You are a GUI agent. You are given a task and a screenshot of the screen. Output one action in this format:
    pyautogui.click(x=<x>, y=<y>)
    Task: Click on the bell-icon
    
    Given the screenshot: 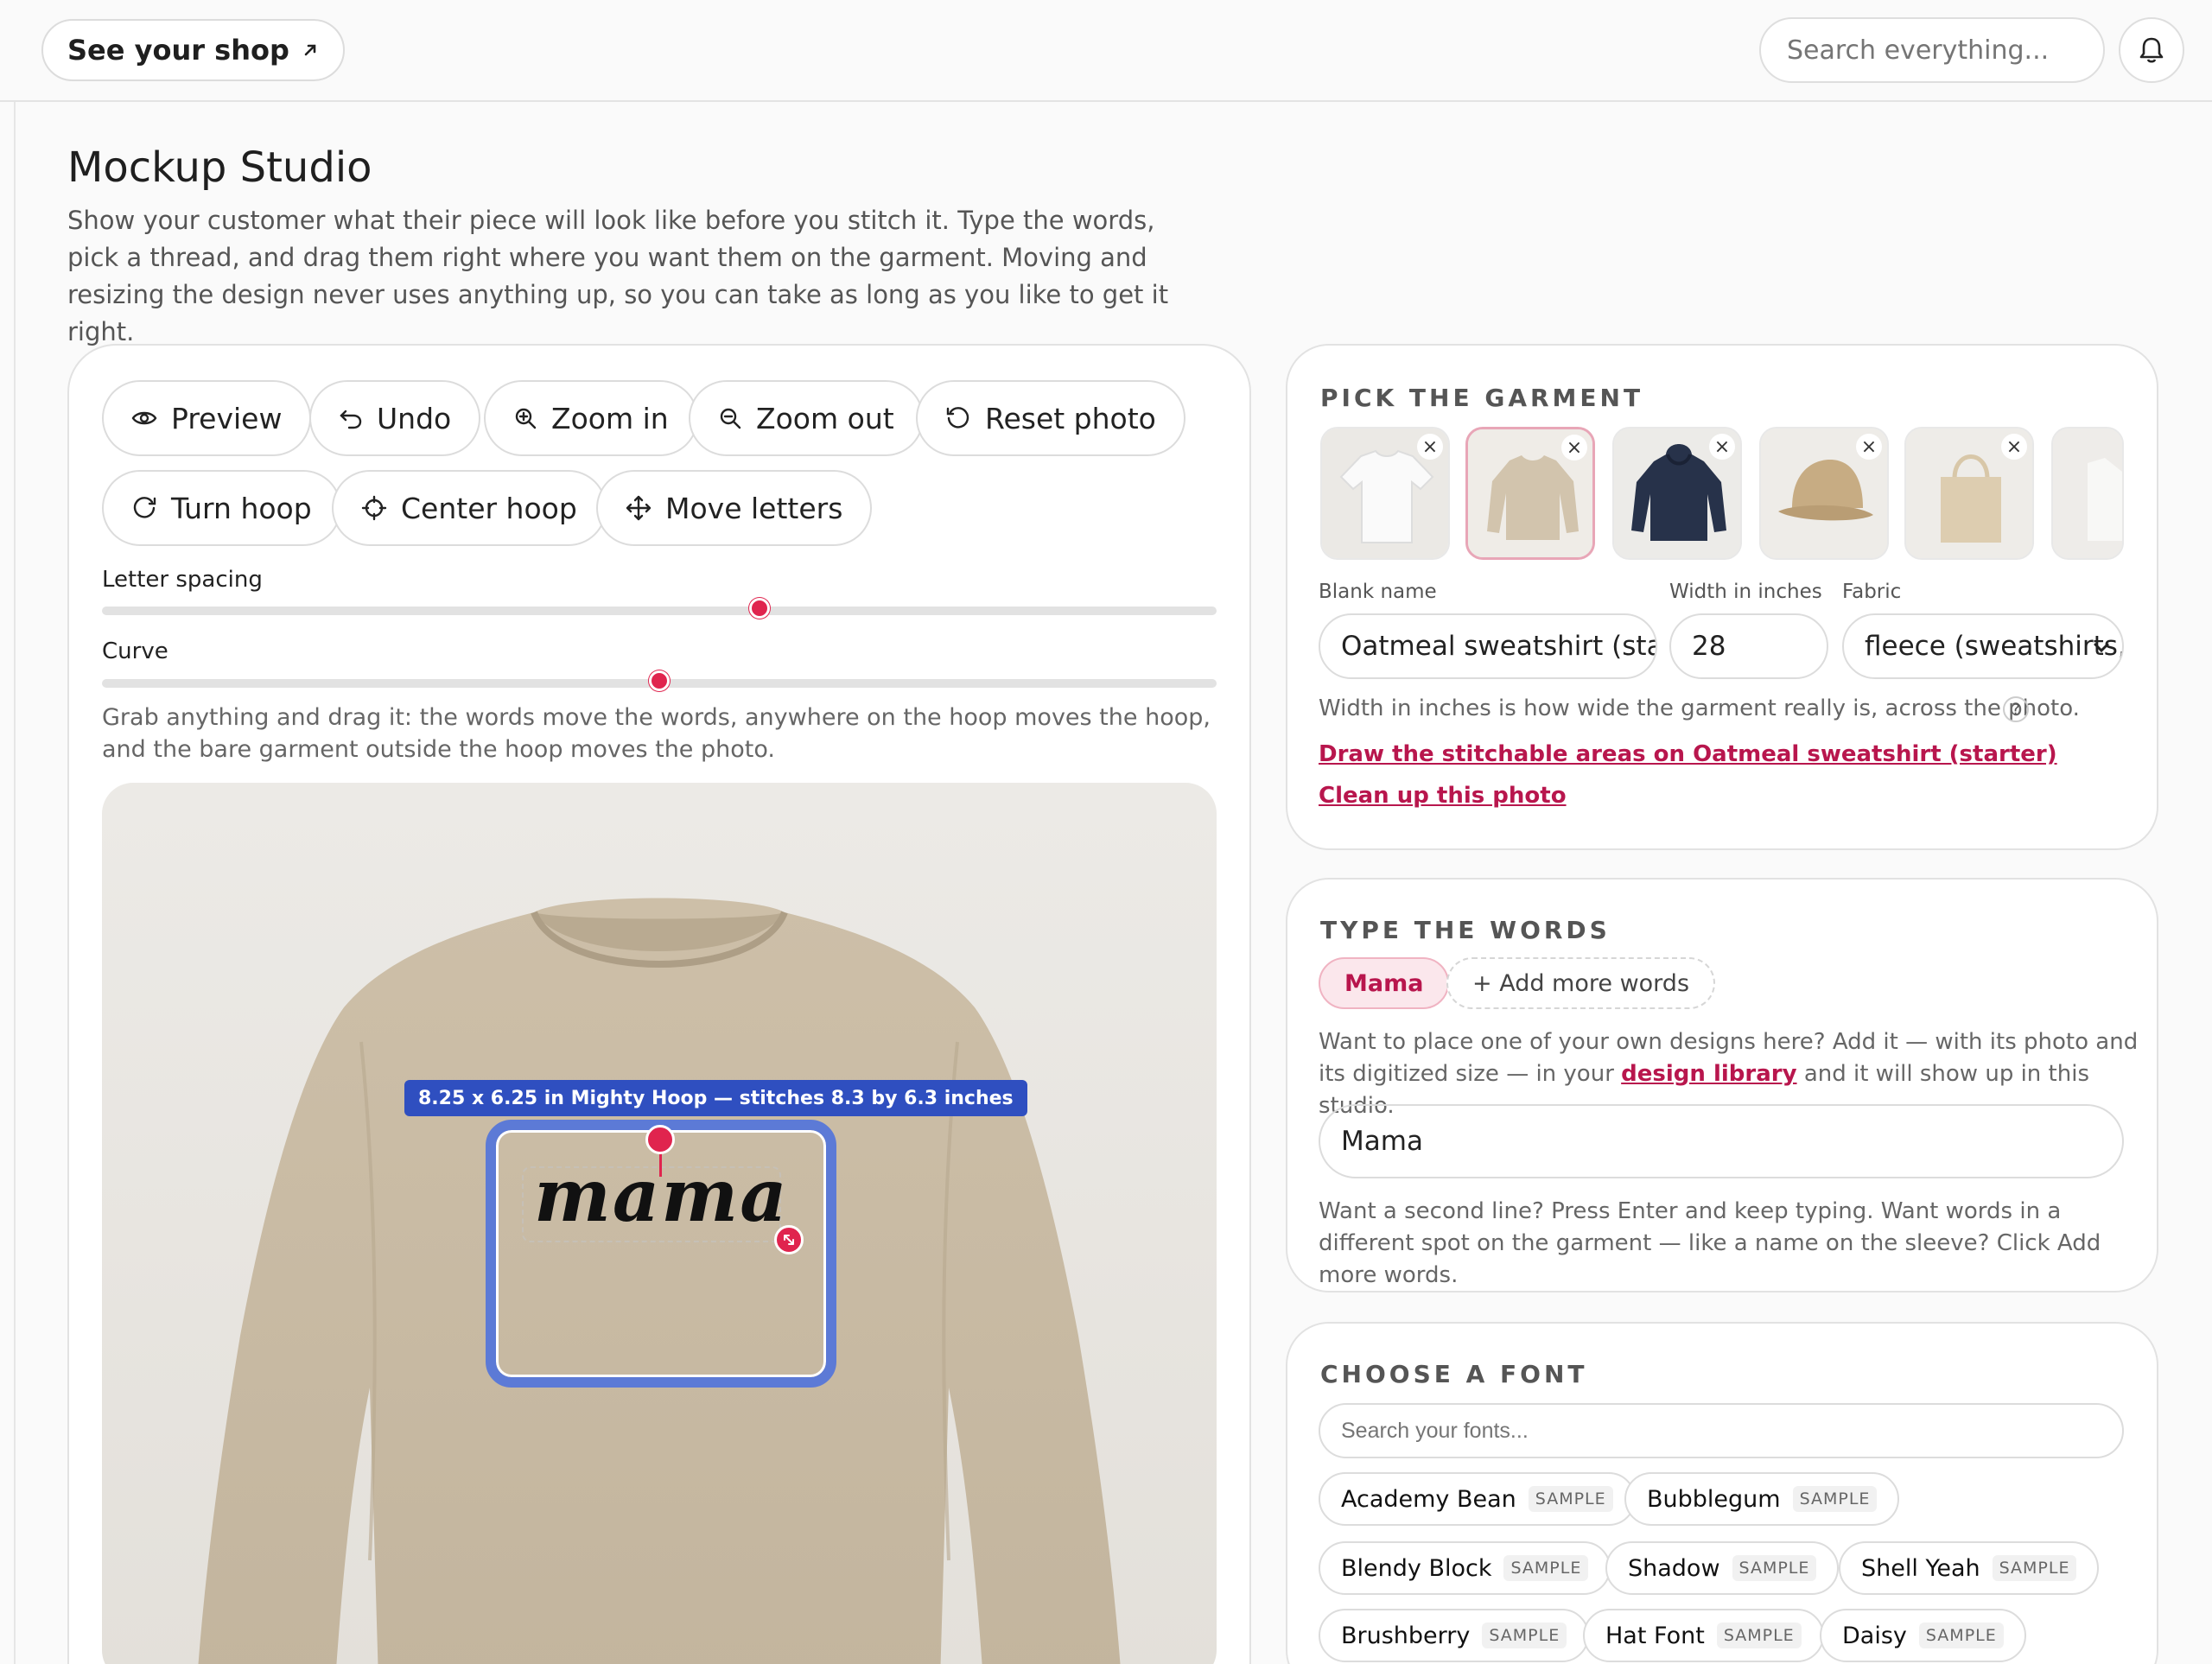 What is the action you would take?
    pyautogui.click(x=2151, y=50)
    